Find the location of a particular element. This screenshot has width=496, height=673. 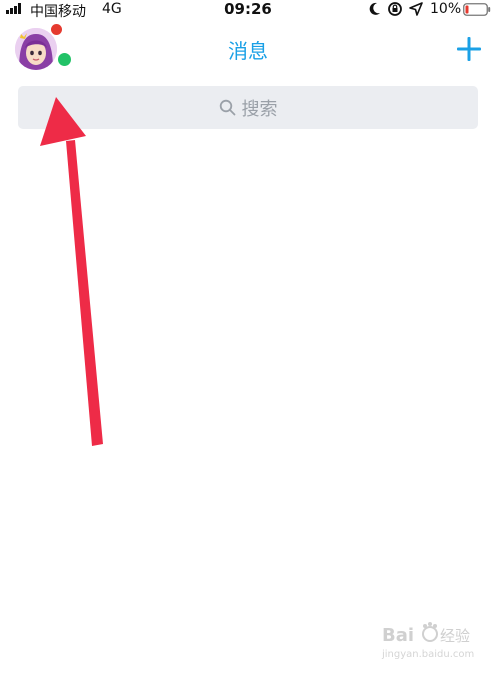

watermark-logo: Bai 经验 jingyan.baidu.com is located at coordinates (433, 639).